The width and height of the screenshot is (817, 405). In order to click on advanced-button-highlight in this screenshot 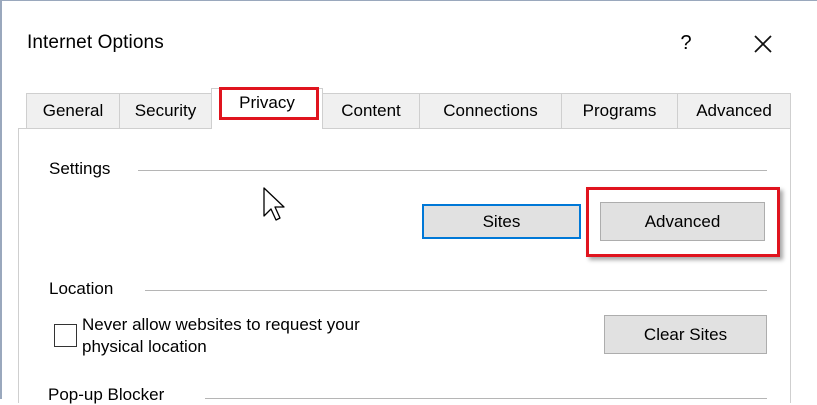, I will do `click(683, 222)`.